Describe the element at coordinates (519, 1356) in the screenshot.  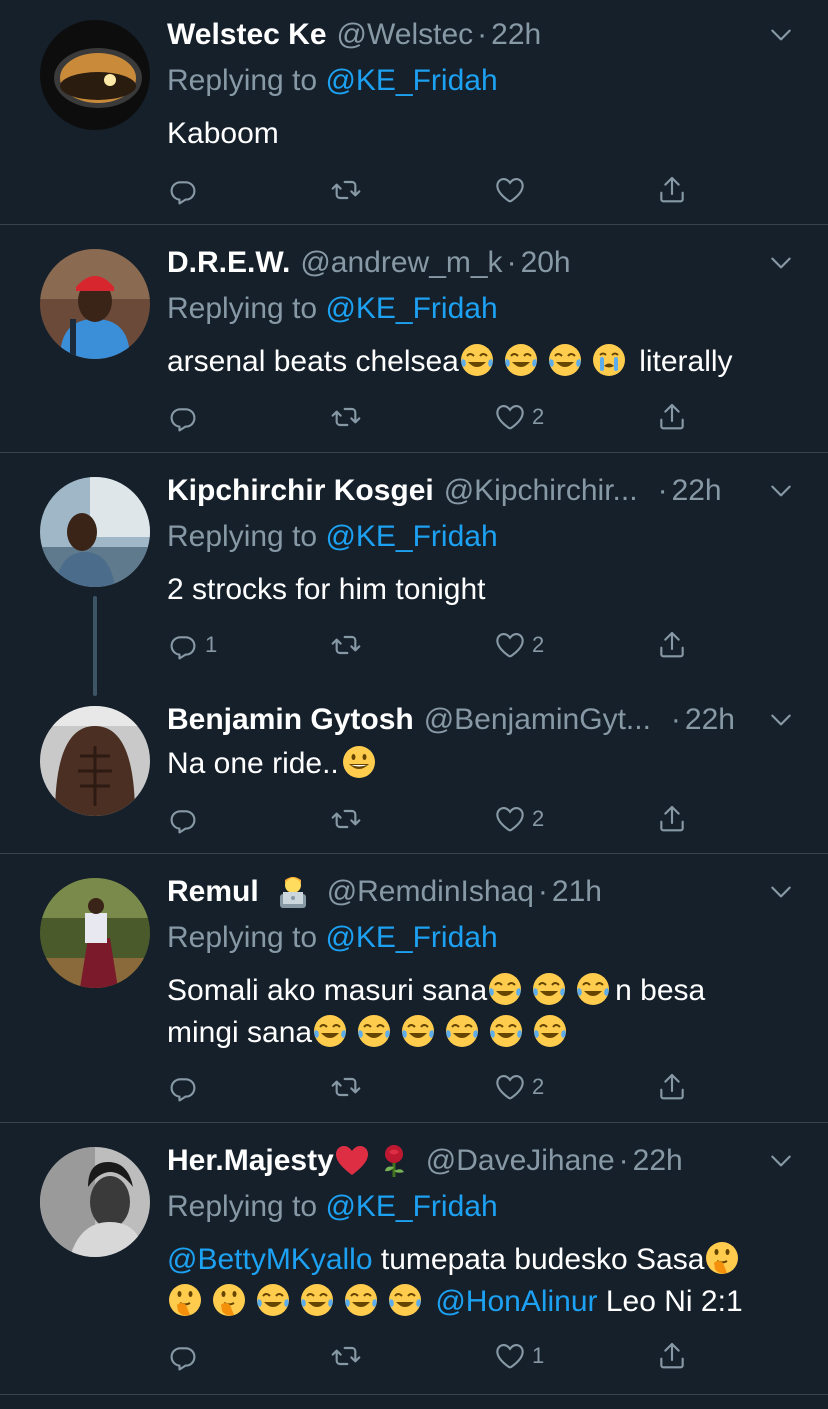
I see `like-button: 1` at that location.